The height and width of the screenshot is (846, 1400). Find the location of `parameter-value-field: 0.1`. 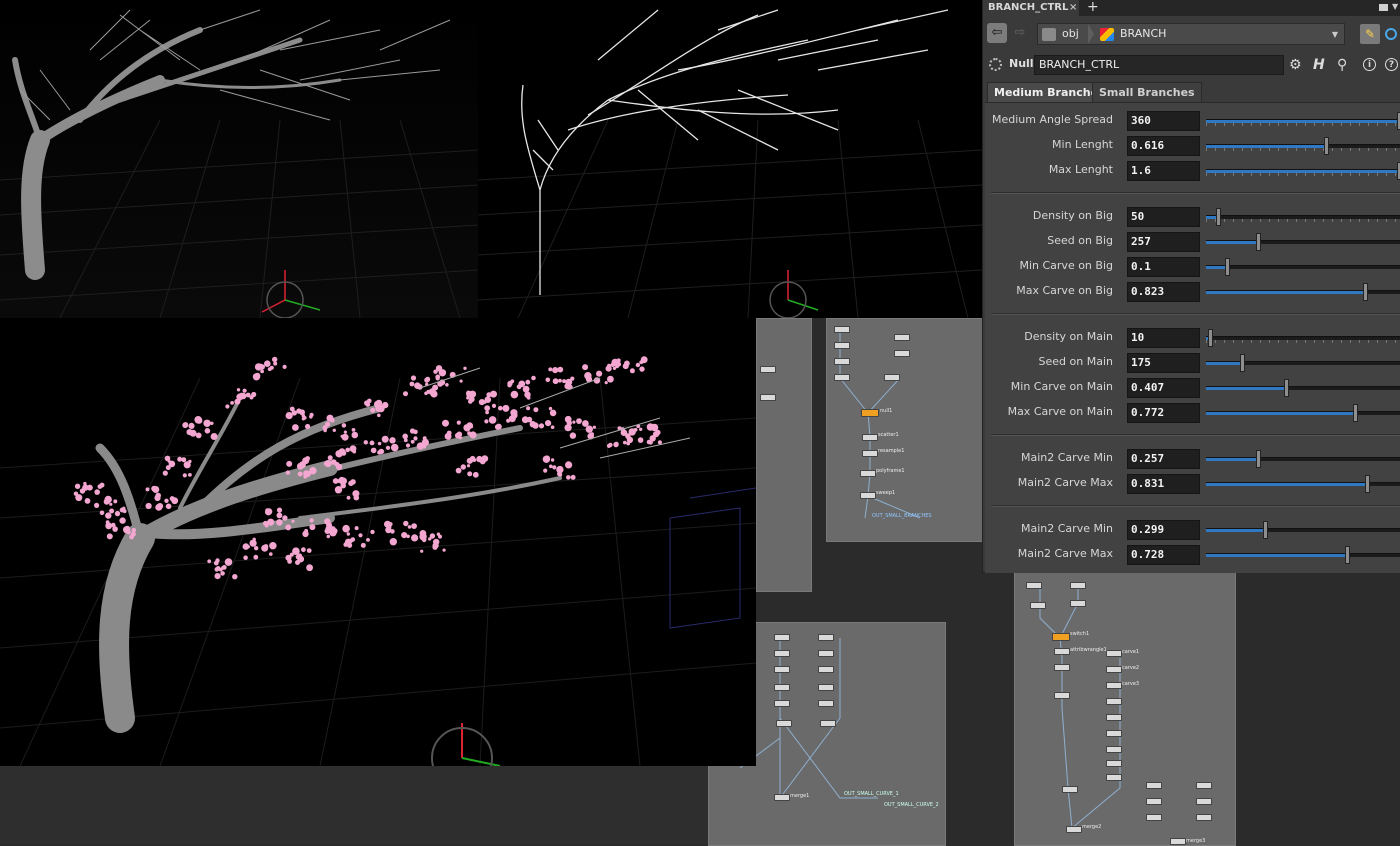

parameter-value-field: 0.1 is located at coordinates (1163, 267).